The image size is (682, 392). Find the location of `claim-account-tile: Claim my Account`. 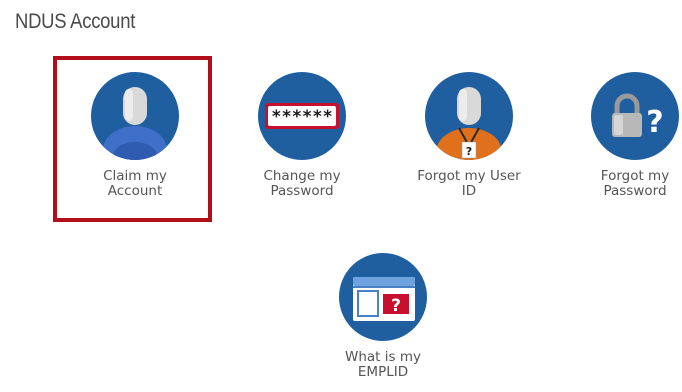

claim-account-tile: Claim my Account is located at coordinates (135, 135).